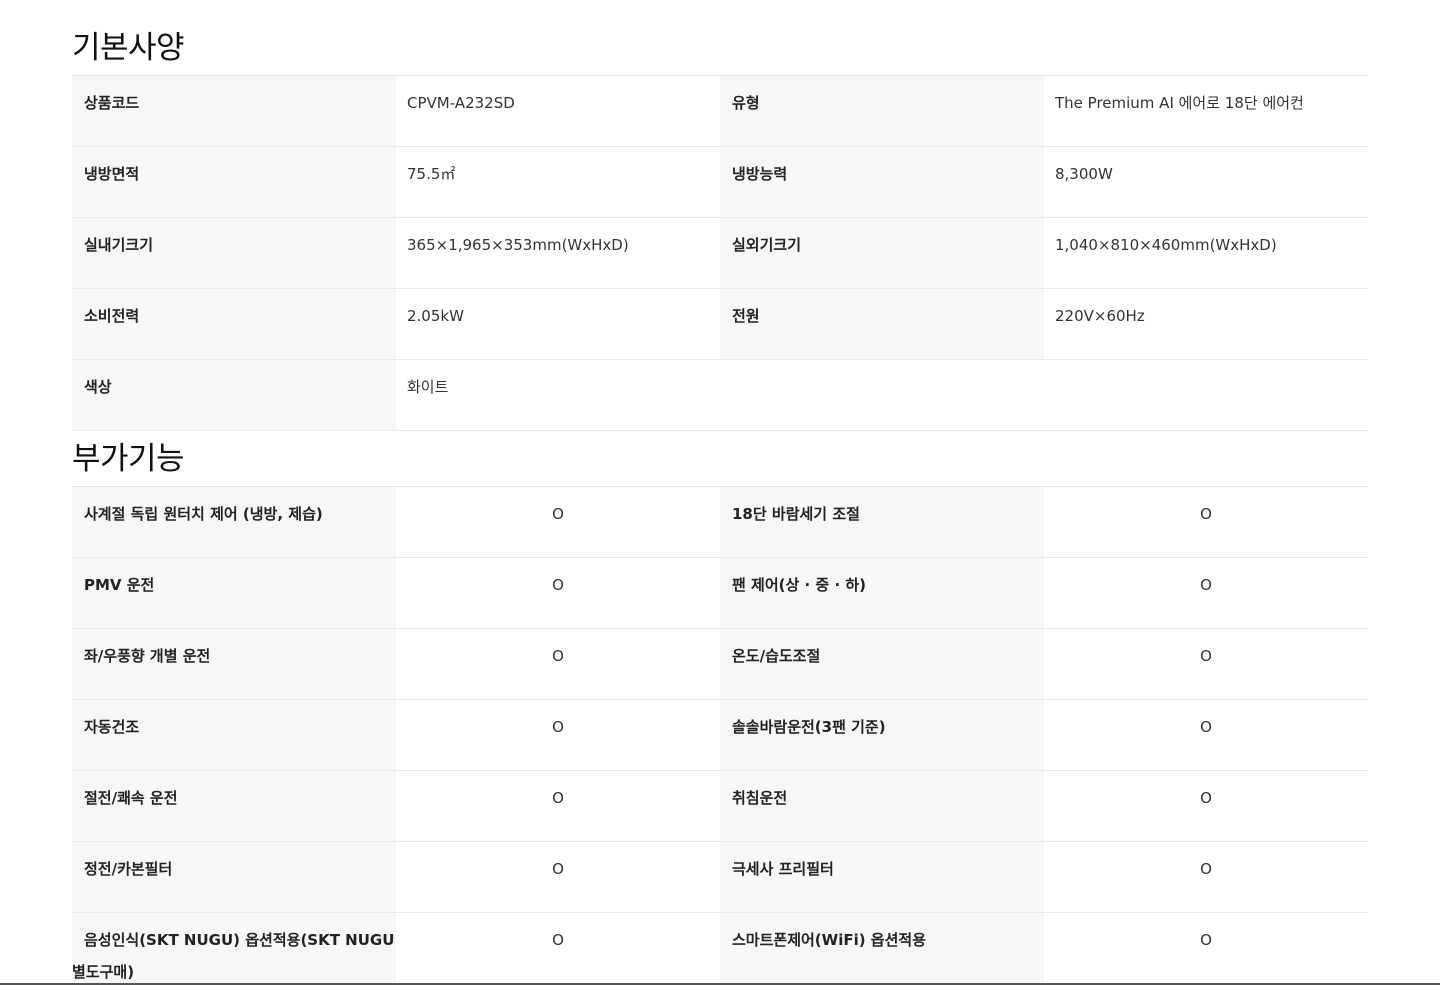  I want to click on feature-label-seasonal-control: 사계절 독립 원터치 제어 (냉방, 제습), so click(234, 522).